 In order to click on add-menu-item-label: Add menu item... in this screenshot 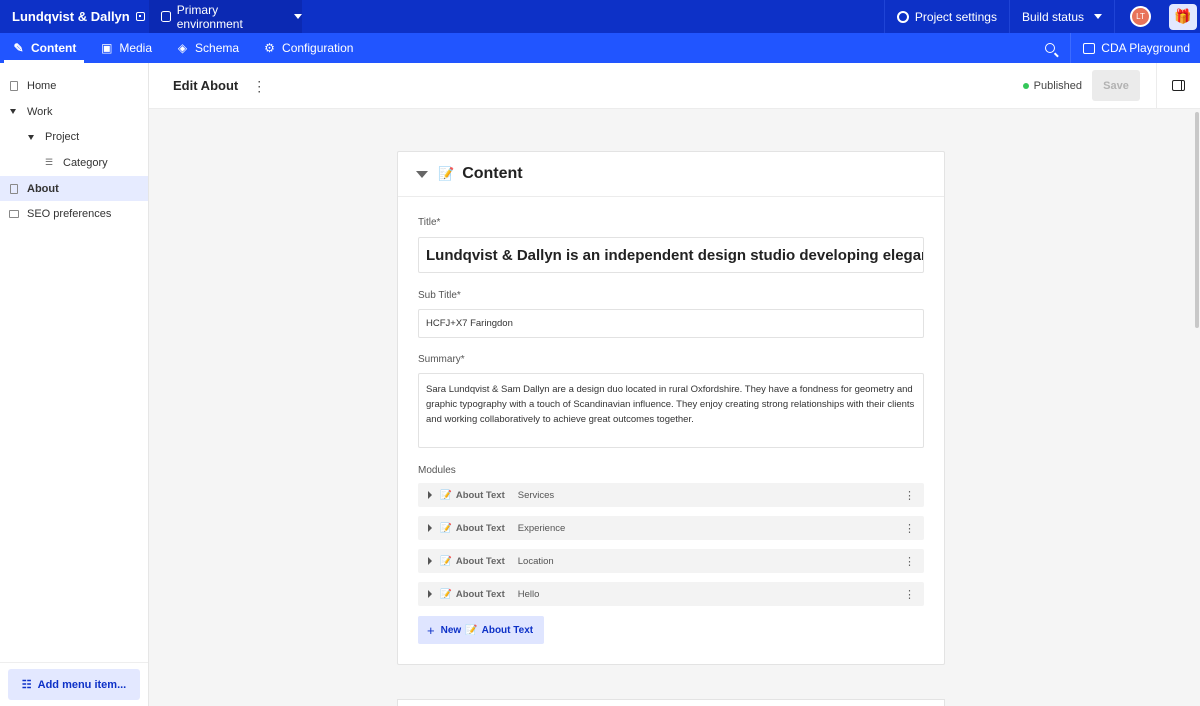, I will do `click(82, 684)`.